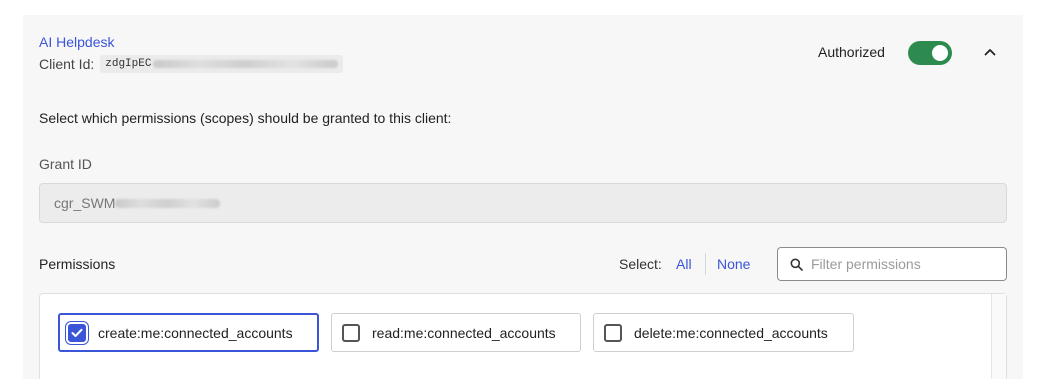 Image resolution: width=1039 pixels, height=379 pixels. I want to click on client-id-text: zdgIpEC, so click(128, 64).